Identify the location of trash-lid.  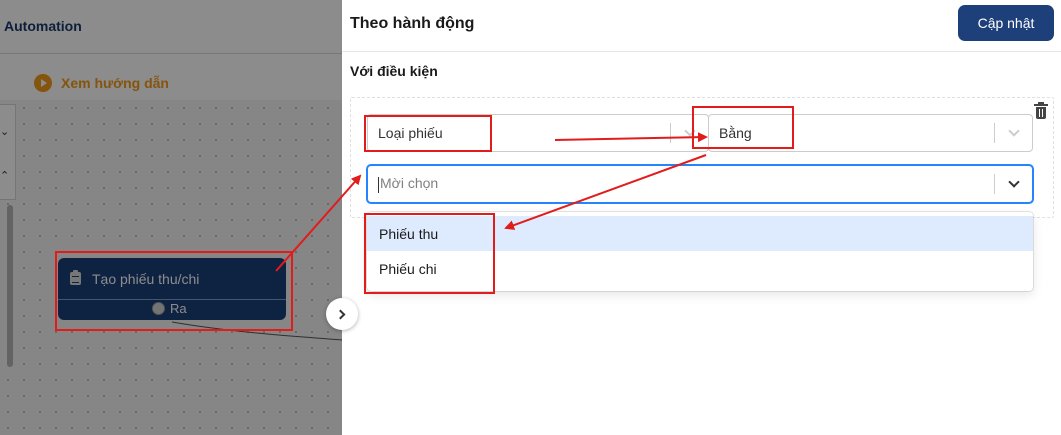
(1041, 104).